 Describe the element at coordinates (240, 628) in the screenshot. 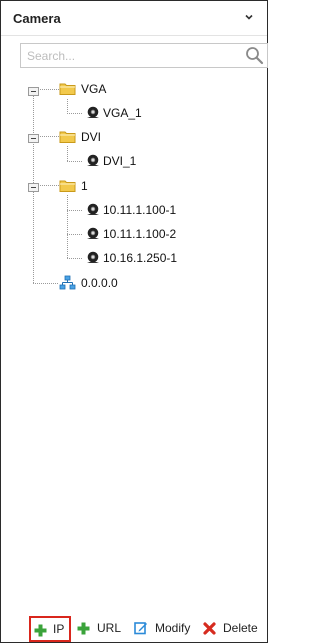

I see `delete-label: Delete` at that location.